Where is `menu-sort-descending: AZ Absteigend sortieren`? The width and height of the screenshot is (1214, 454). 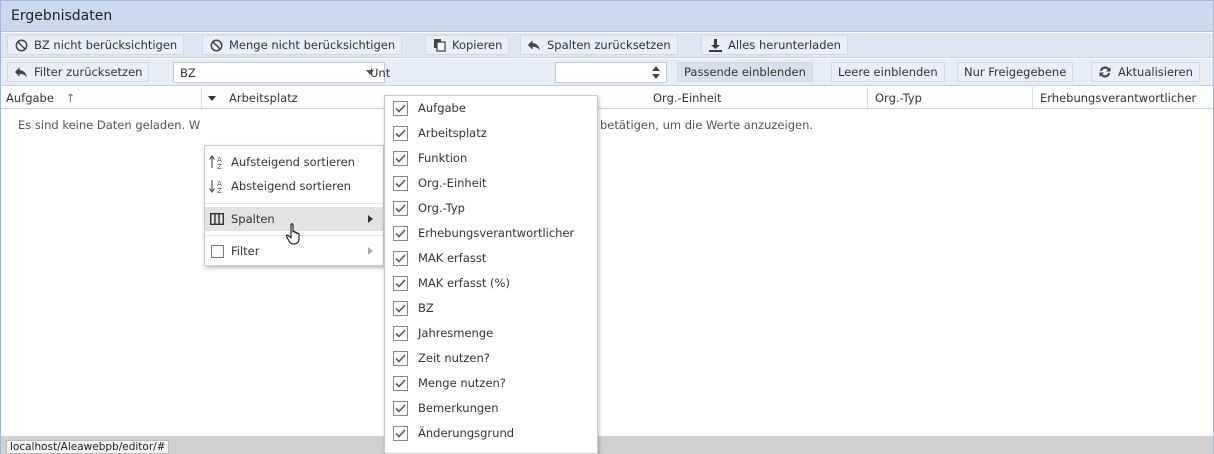
menu-sort-descending: AZ Absteigend sortieren is located at coordinates (294, 186).